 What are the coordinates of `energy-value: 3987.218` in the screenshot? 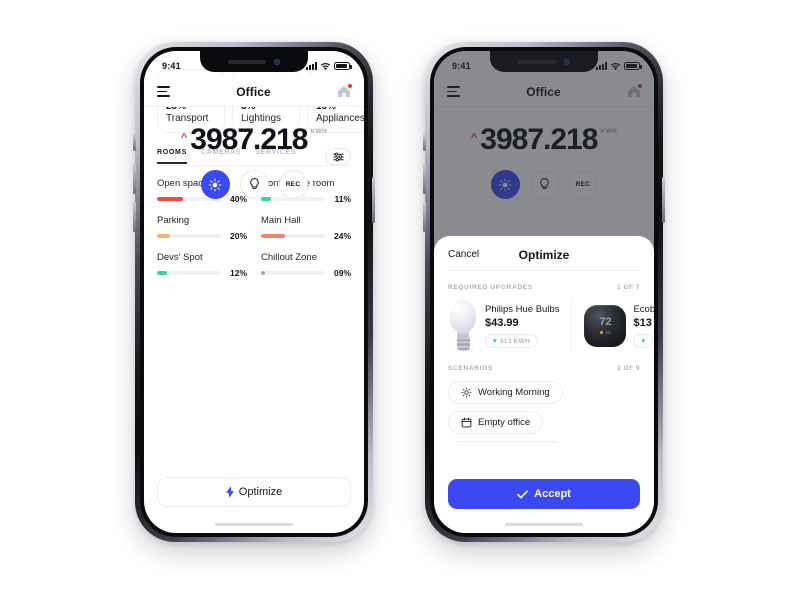 It's located at (249, 139).